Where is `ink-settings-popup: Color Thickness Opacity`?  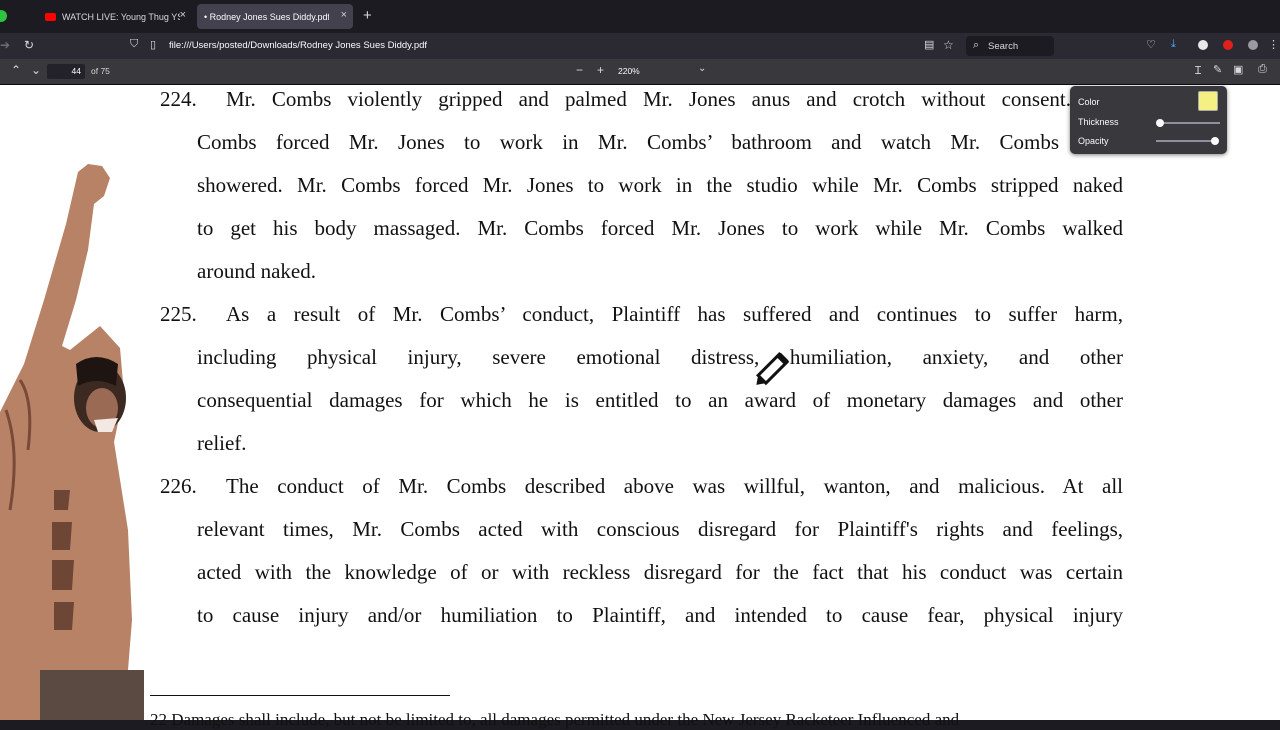
ink-settings-popup: Color Thickness Opacity is located at coordinates (1148, 120).